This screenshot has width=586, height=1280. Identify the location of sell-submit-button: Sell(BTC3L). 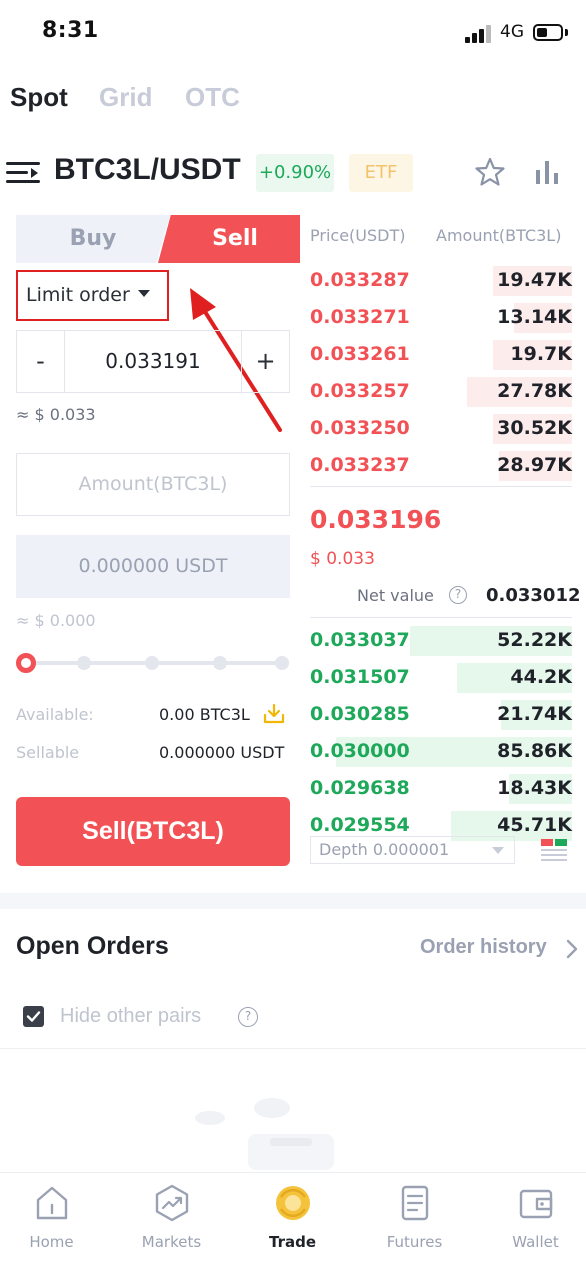
(153, 831).